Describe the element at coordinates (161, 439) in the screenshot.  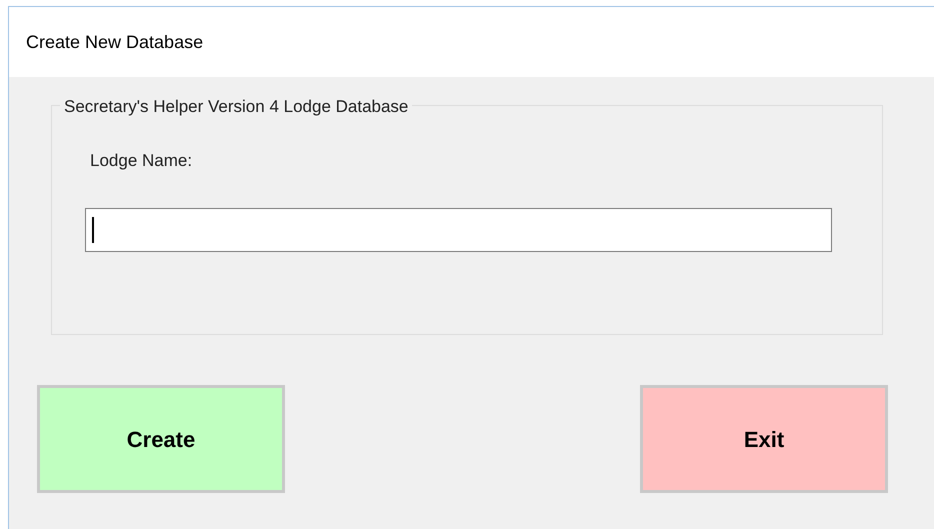
I see `dialog-button: Create` at that location.